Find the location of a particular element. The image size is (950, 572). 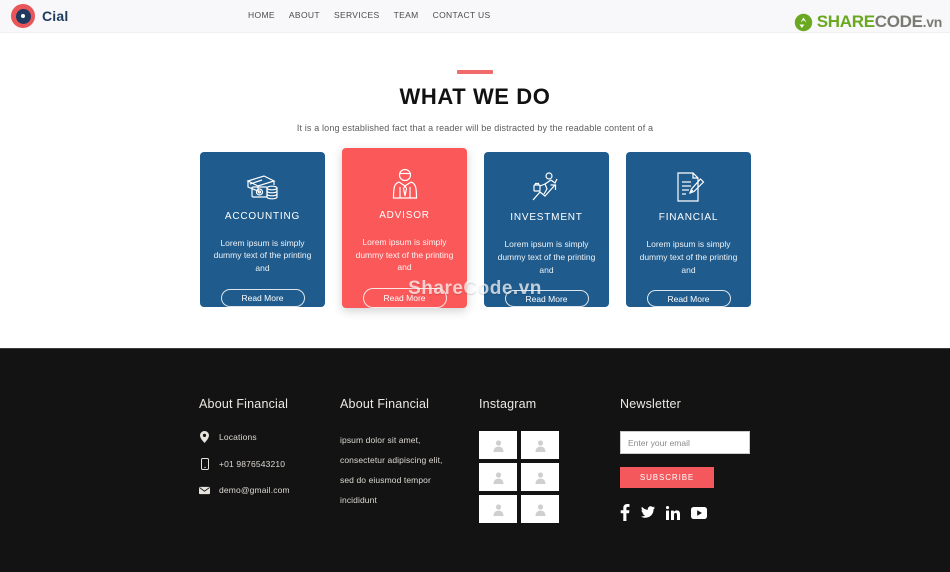

card-title: INVESTMENT is located at coordinates (546, 217).